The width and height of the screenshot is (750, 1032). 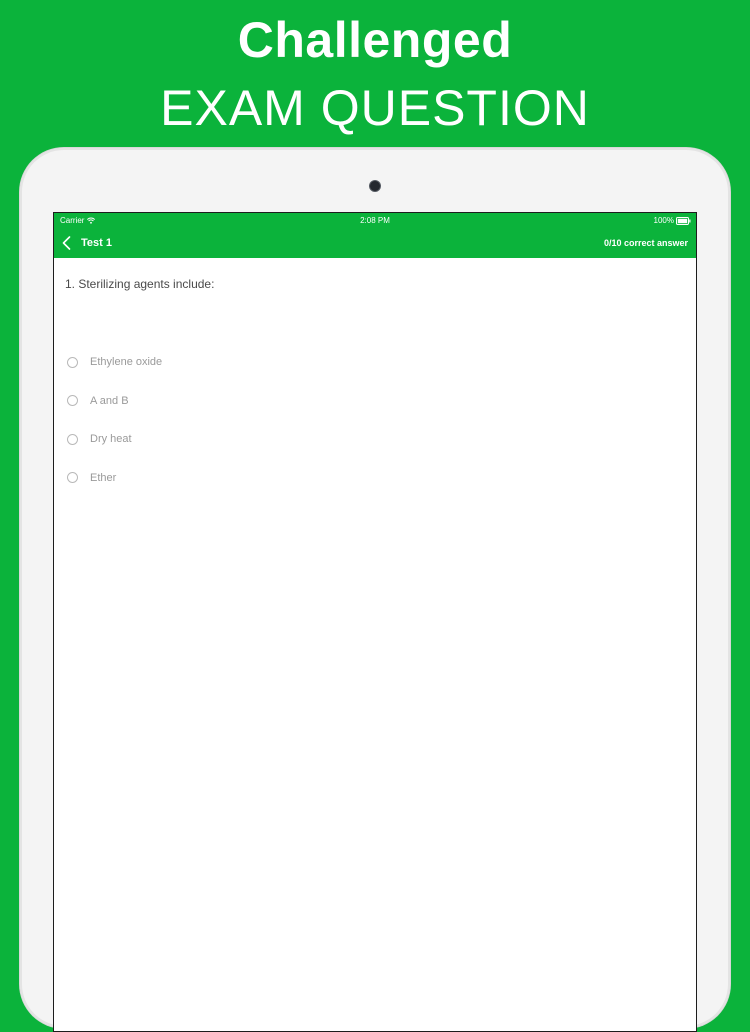 What do you see at coordinates (267, 362) in the screenshot?
I see `answer-option-1: Ethylene oxide` at bounding box center [267, 362].